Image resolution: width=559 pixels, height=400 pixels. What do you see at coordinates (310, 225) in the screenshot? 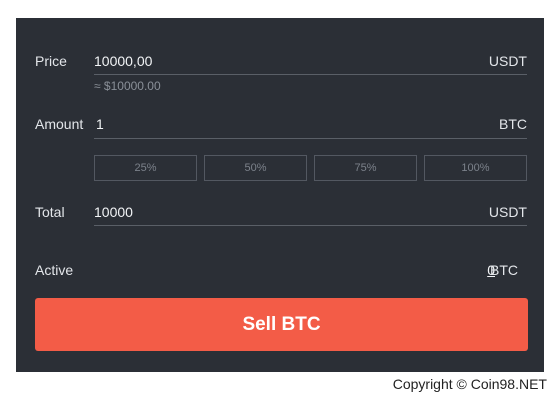
I see `total-input-underline` at bounding box center [310, 225].